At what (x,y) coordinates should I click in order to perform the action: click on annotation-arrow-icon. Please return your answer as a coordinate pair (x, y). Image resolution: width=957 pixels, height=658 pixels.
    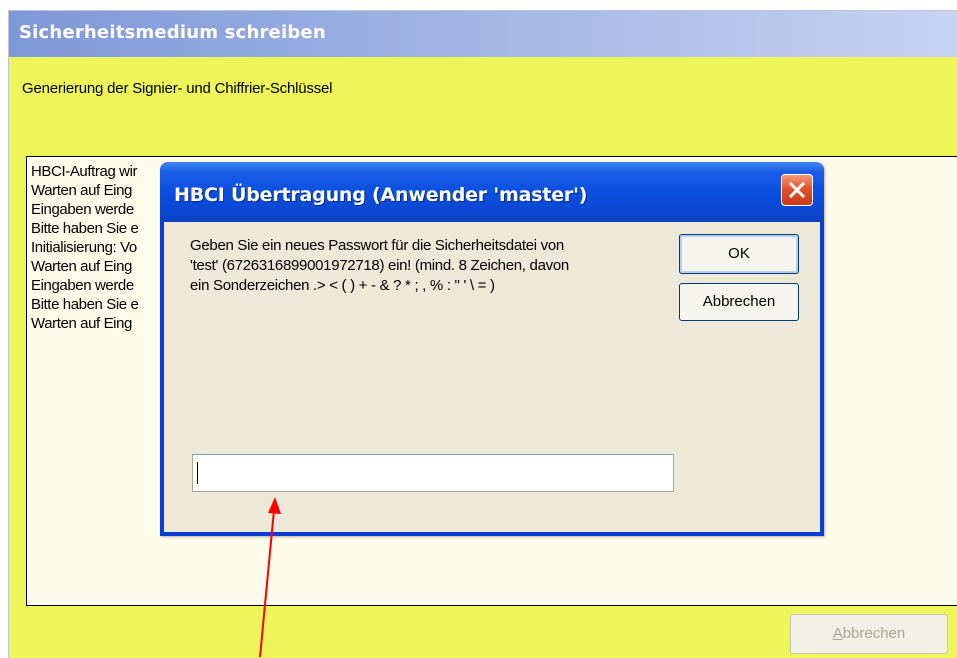
    Looking at the image, I should click on (270, 577).